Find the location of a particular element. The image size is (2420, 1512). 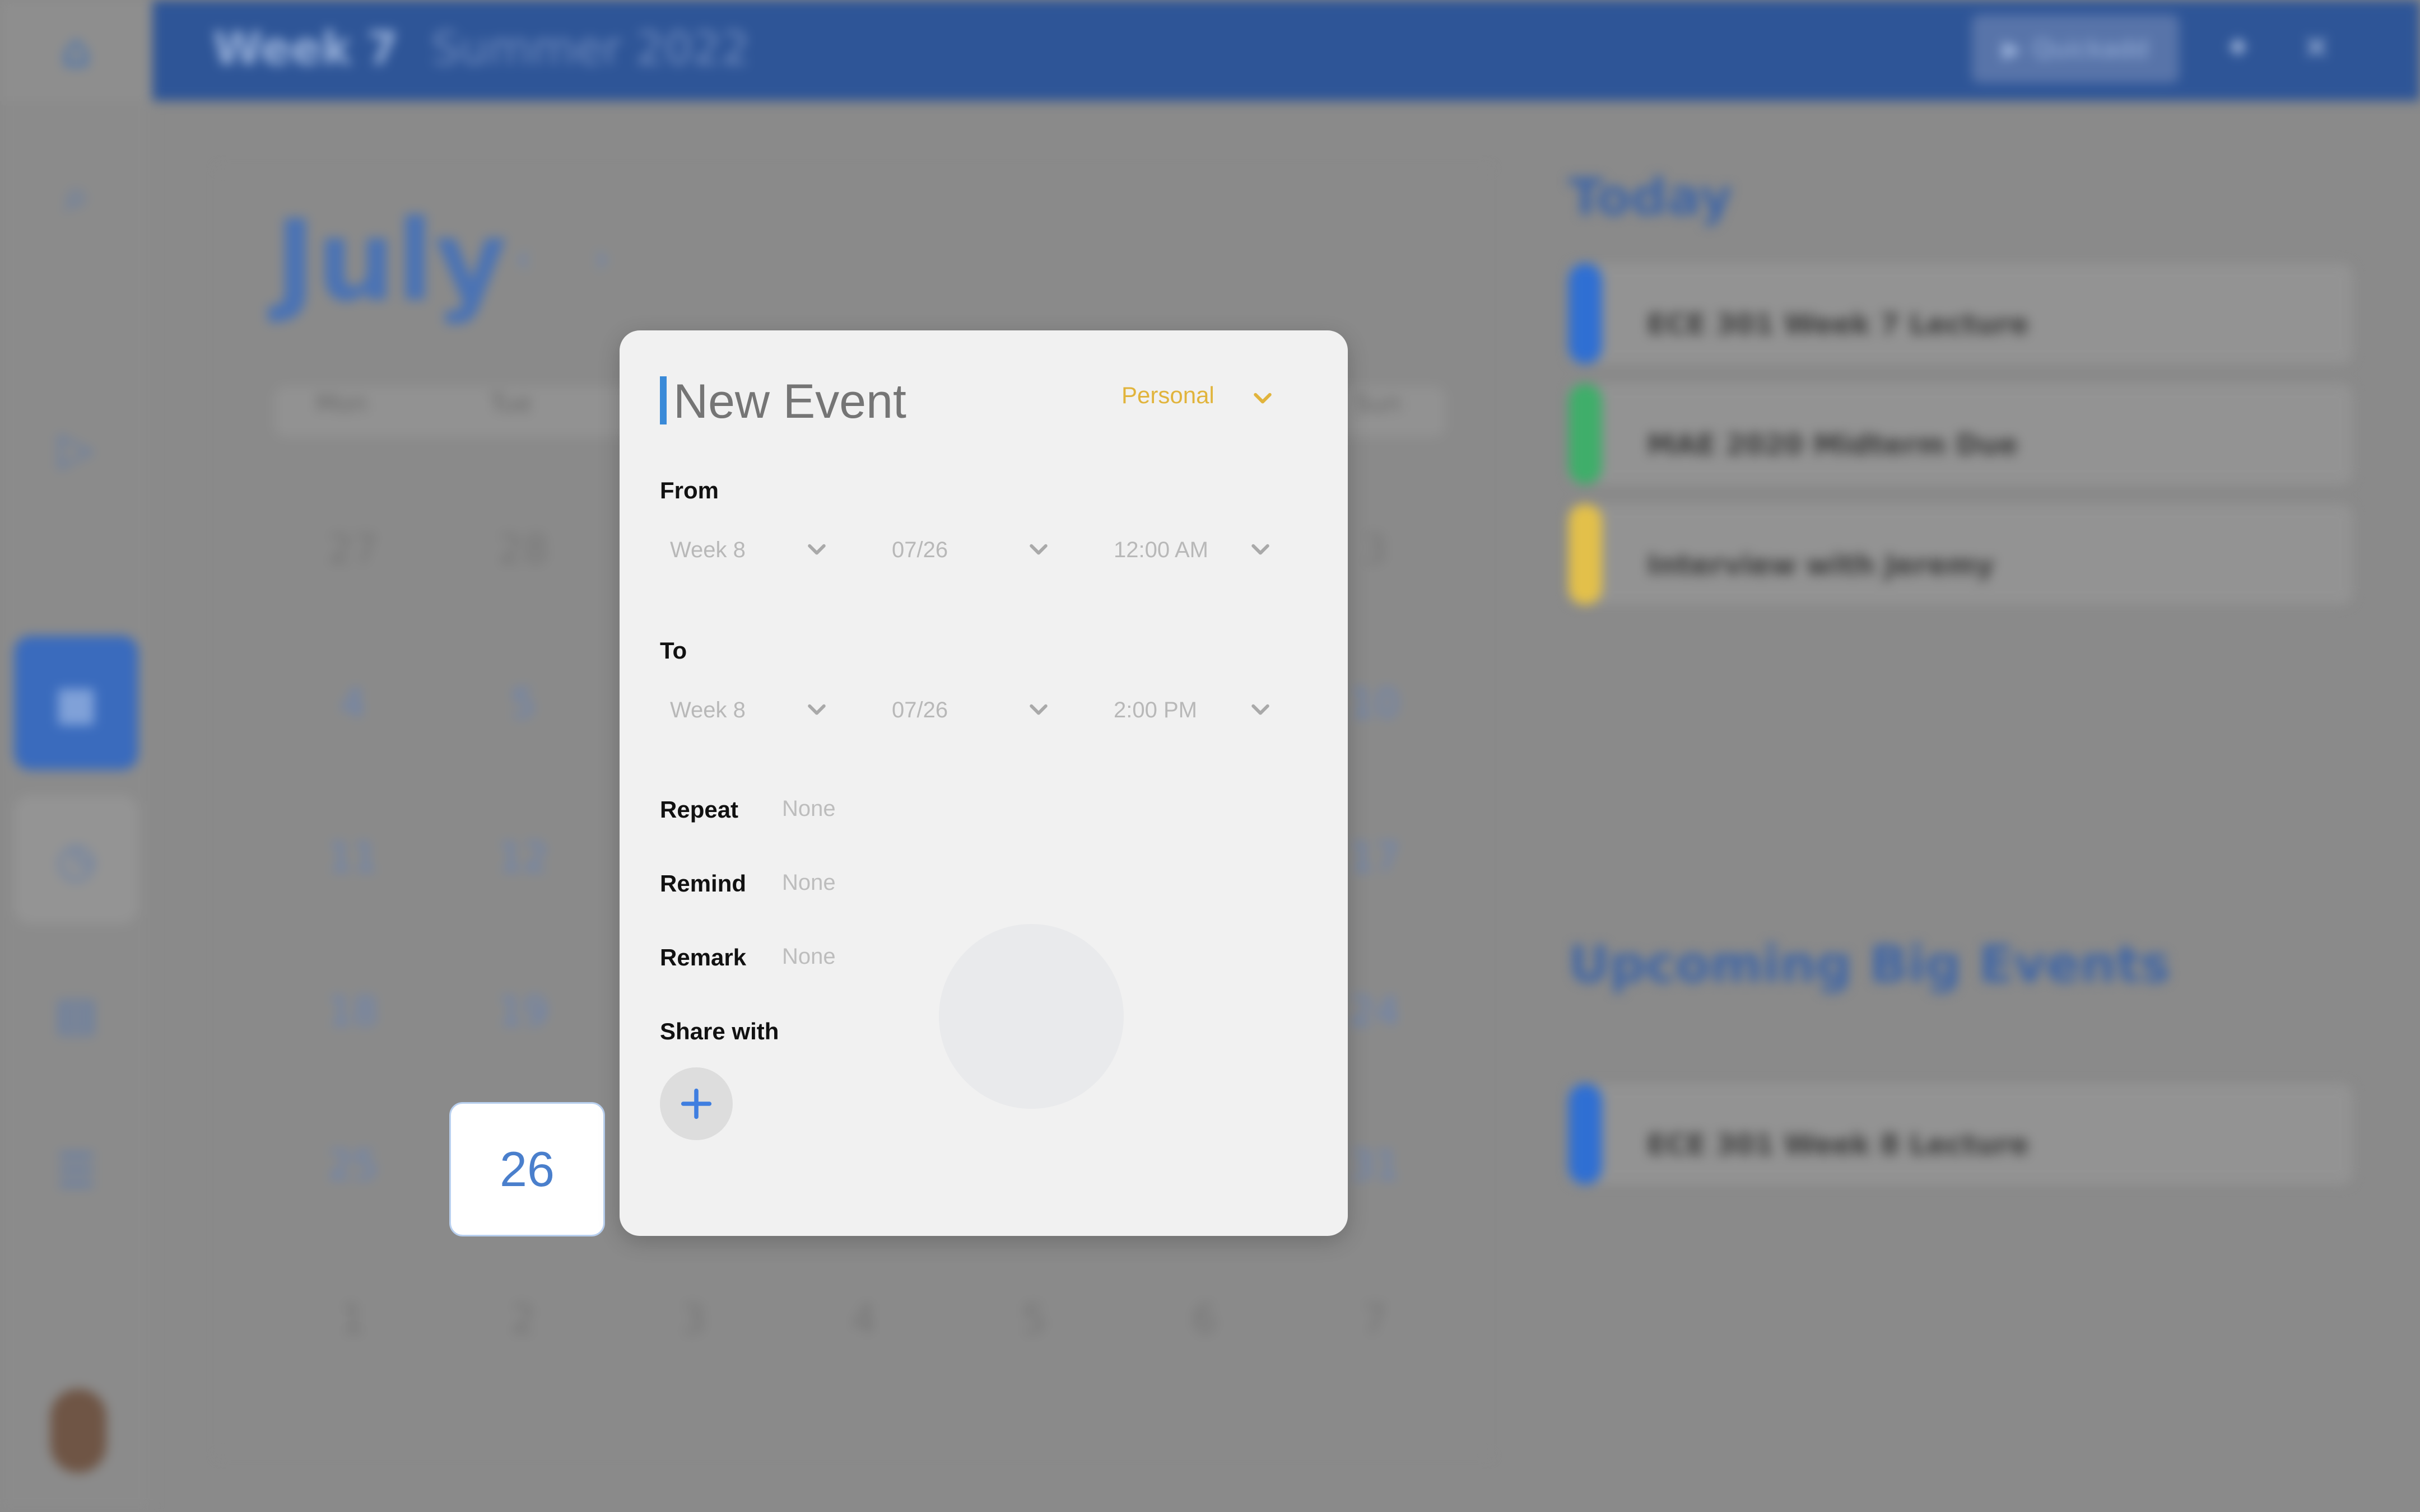

upcoming-title: Upcoming Big Events is located at coordinates (1870, 965).